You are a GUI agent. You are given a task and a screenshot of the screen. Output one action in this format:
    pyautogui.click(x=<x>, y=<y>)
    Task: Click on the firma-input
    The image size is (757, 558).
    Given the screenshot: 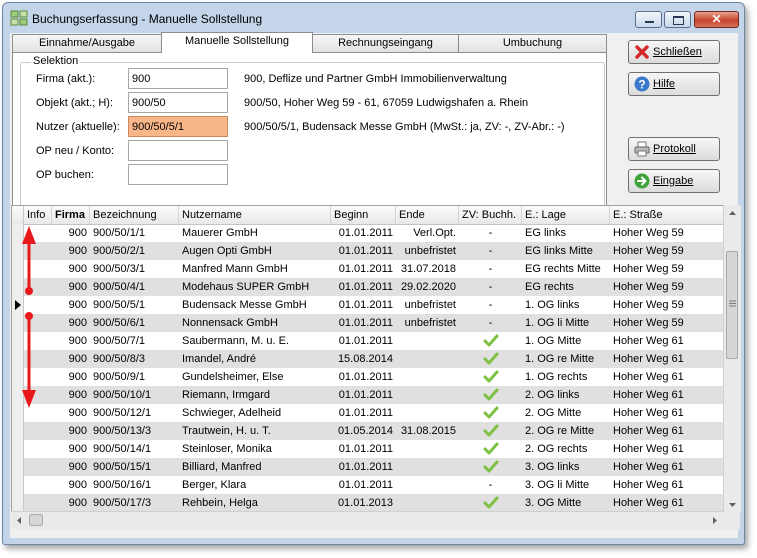 What is the action you would take?
    pyautogui.click(x=178, y=78)
    